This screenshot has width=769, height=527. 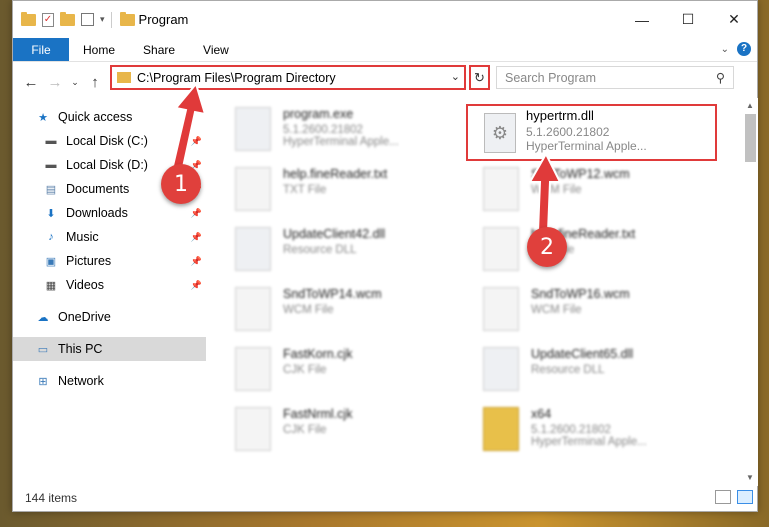 What do you see at coordinates (80, 349) in the screenshot?
I see `sidebar-item-label: This PC` at bounding box center [80, 349].